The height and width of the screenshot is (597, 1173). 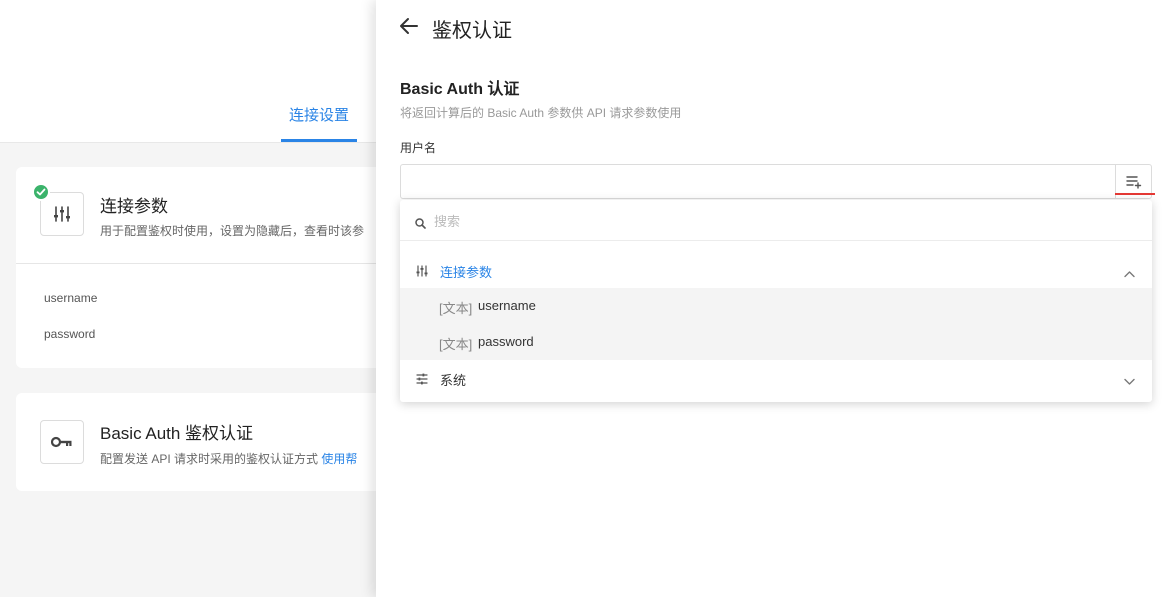 I want to click on group-label: 系统, so click(x=453, y=380).